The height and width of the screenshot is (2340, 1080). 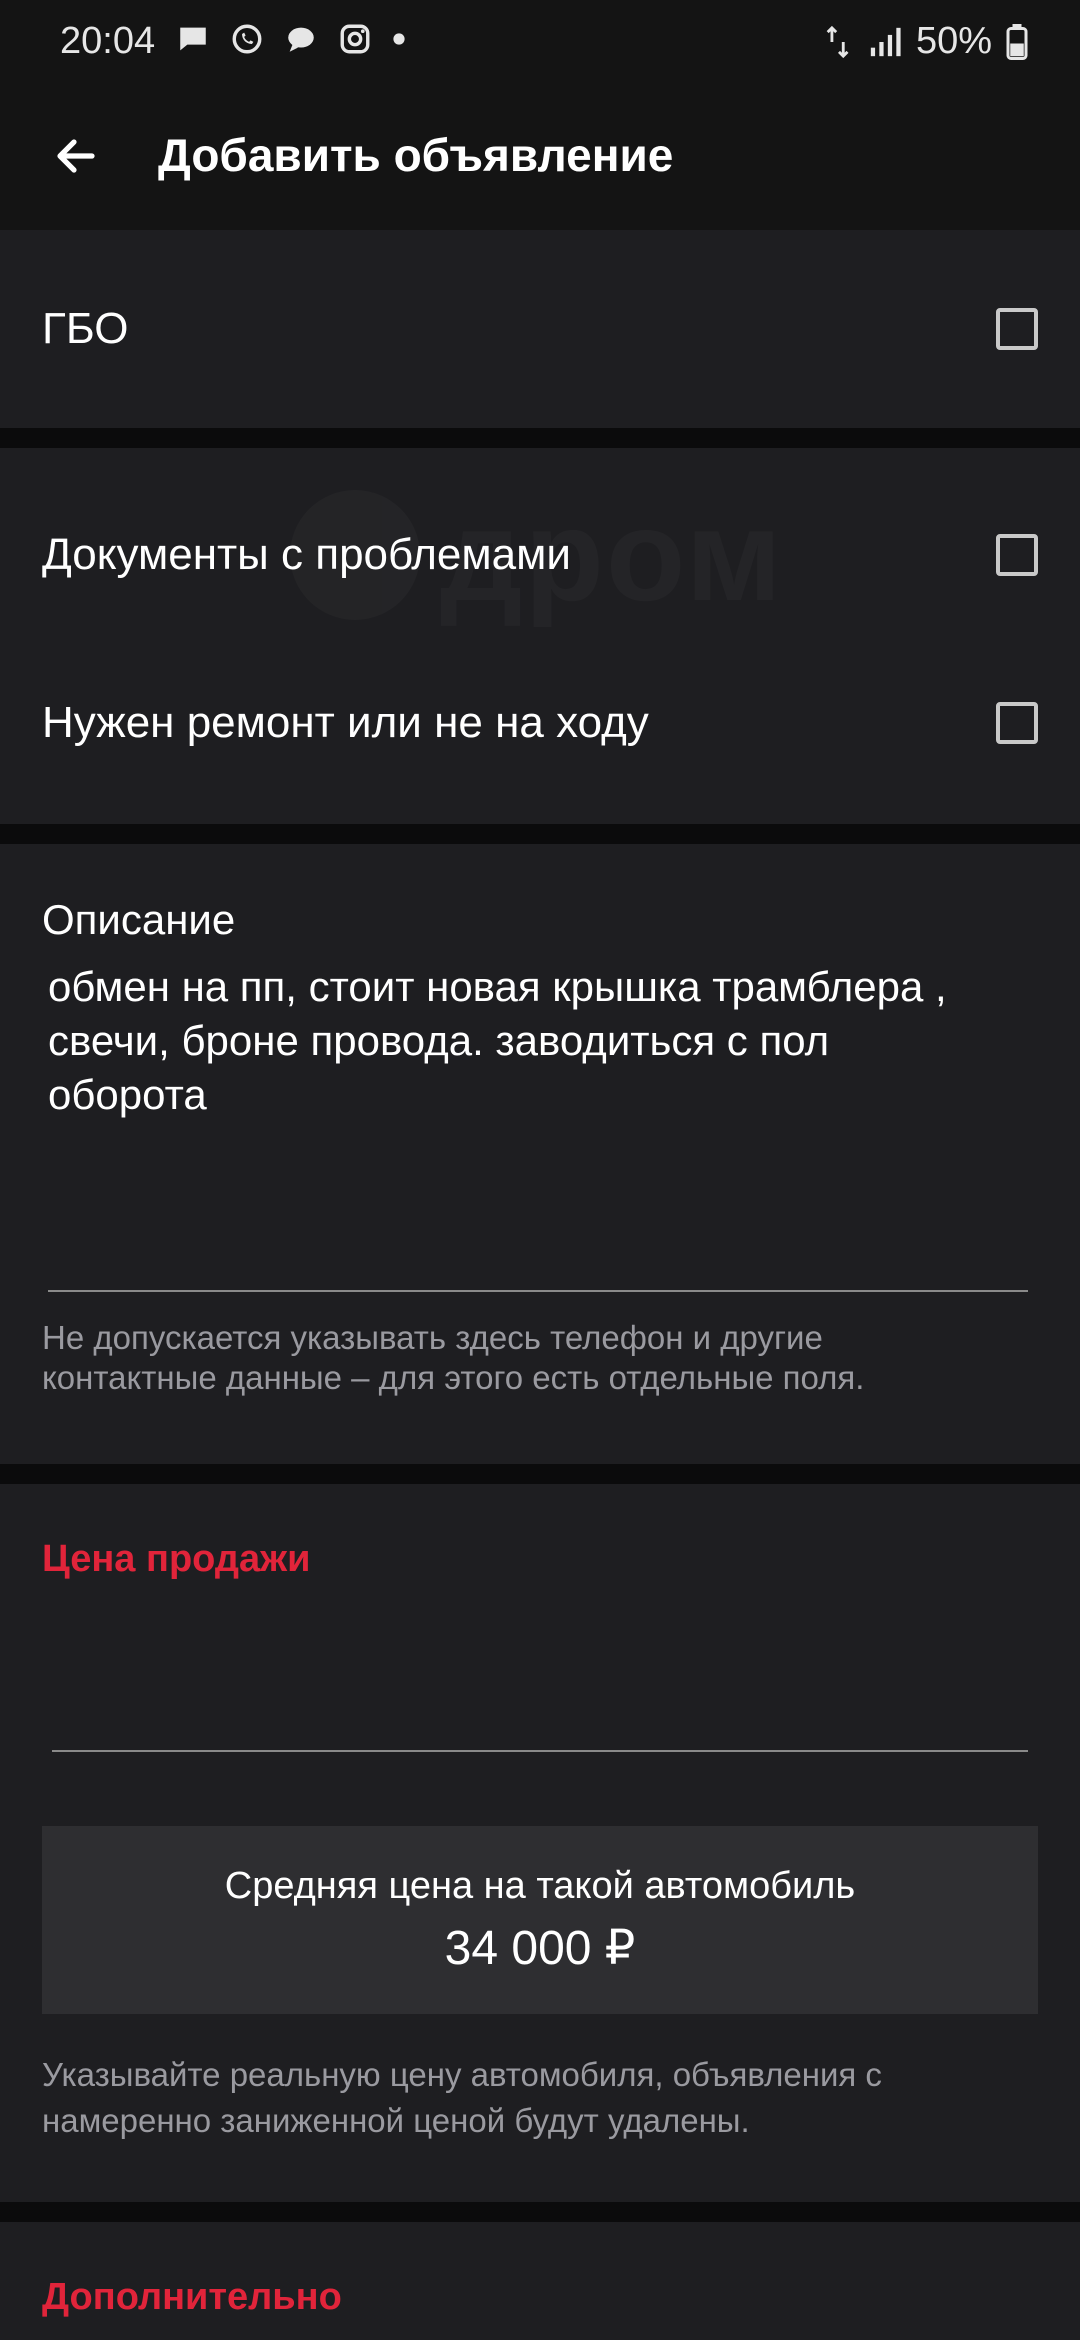 What do you see at coordinates (108, 41) in the screenshot?
I see `status-time: 20:04` at bounding box center [108, 41].